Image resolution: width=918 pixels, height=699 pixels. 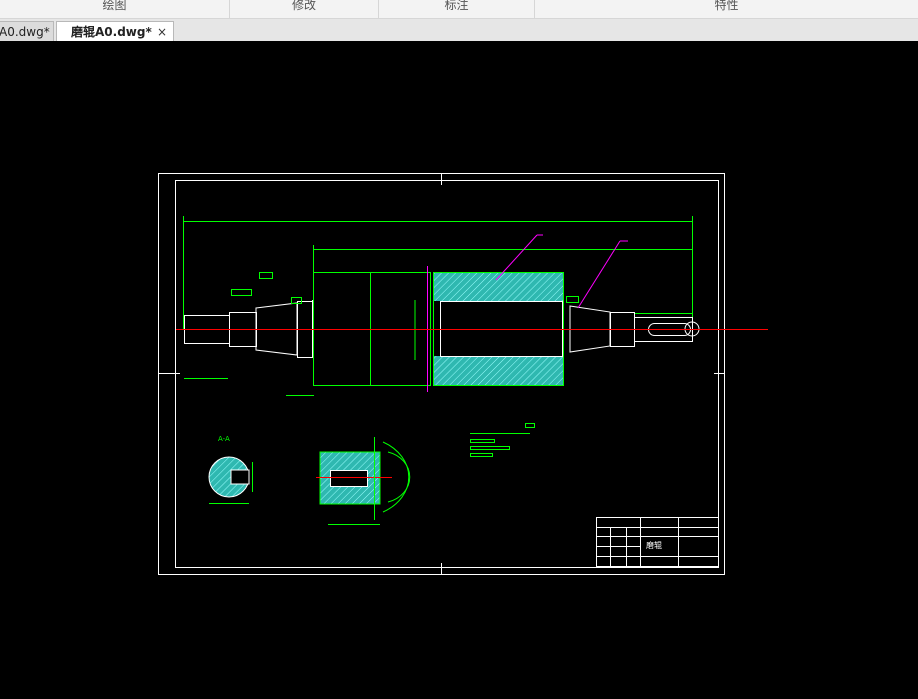 I want to click on detail-view-bore, so click(x=349, y=478).